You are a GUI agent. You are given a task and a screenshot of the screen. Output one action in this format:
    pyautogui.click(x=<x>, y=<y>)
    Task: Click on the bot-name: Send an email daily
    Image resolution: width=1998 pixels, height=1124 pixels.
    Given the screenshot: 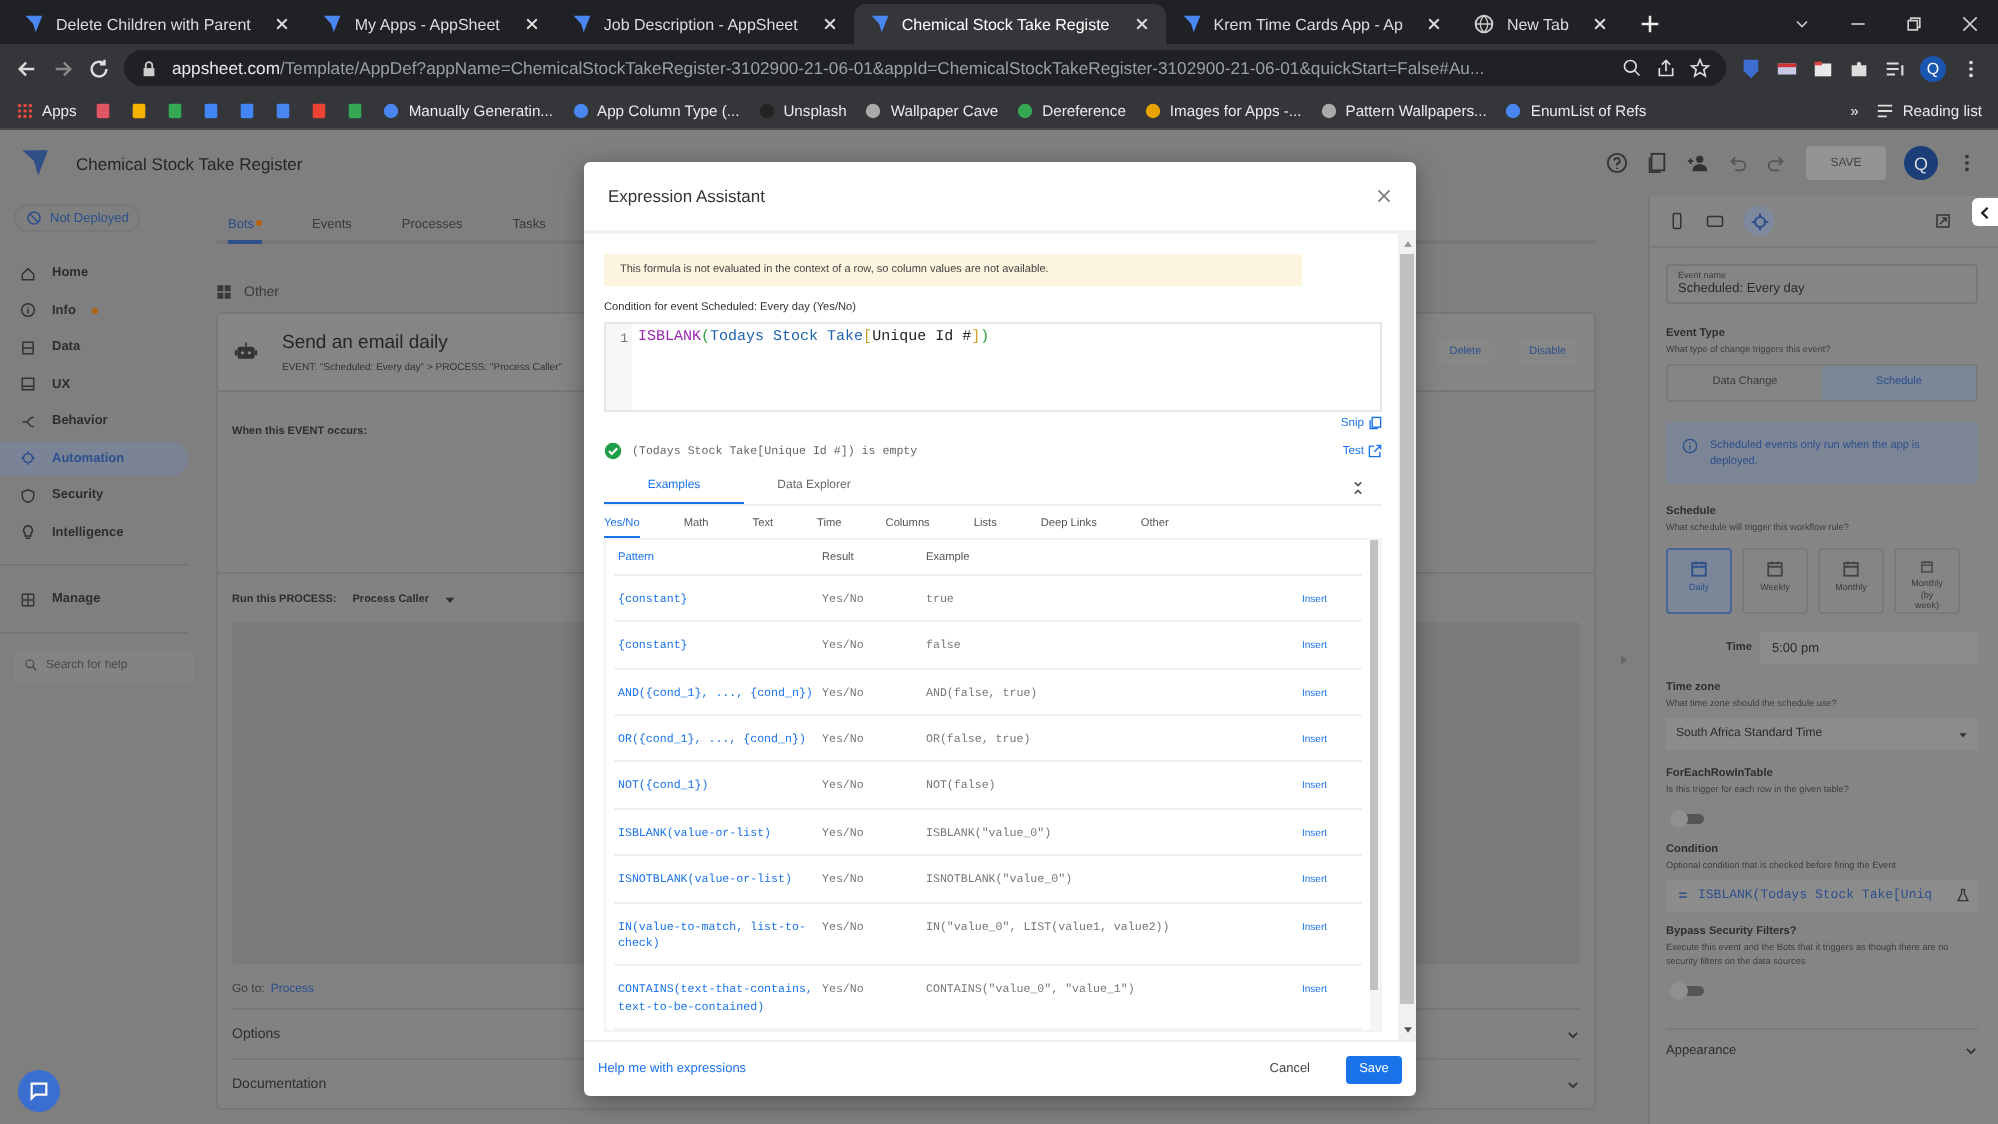 What is the action you would take?
    pyautogui.click(x=366, y=342)
    